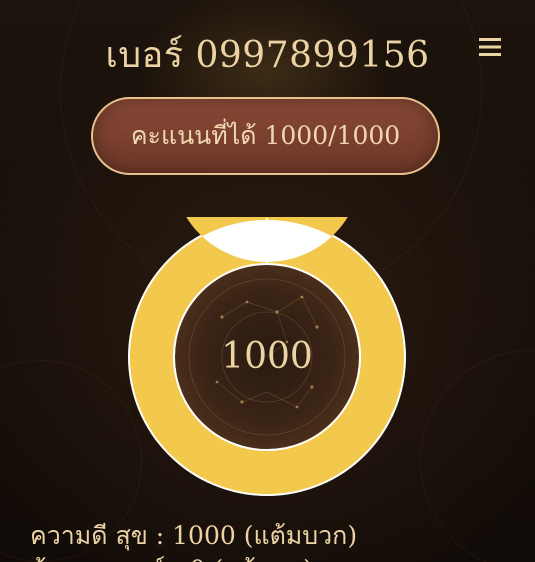 This screenshot has width=535, height=562. I want to click on phone-number-title: เบอร์ 0997899156, so click(267, 55).